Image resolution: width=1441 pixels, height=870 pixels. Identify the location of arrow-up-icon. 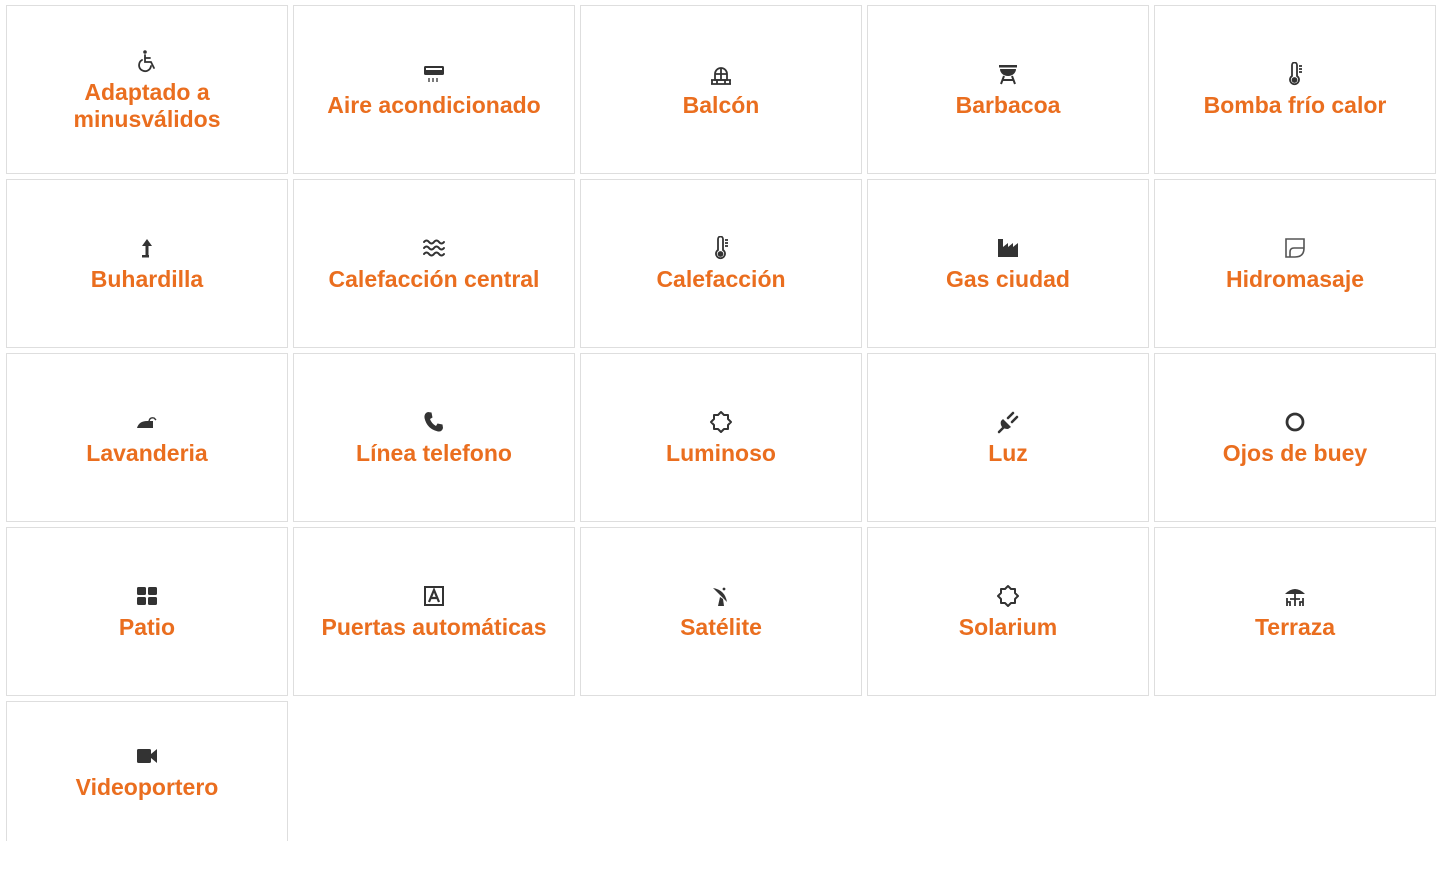
(147, 248).